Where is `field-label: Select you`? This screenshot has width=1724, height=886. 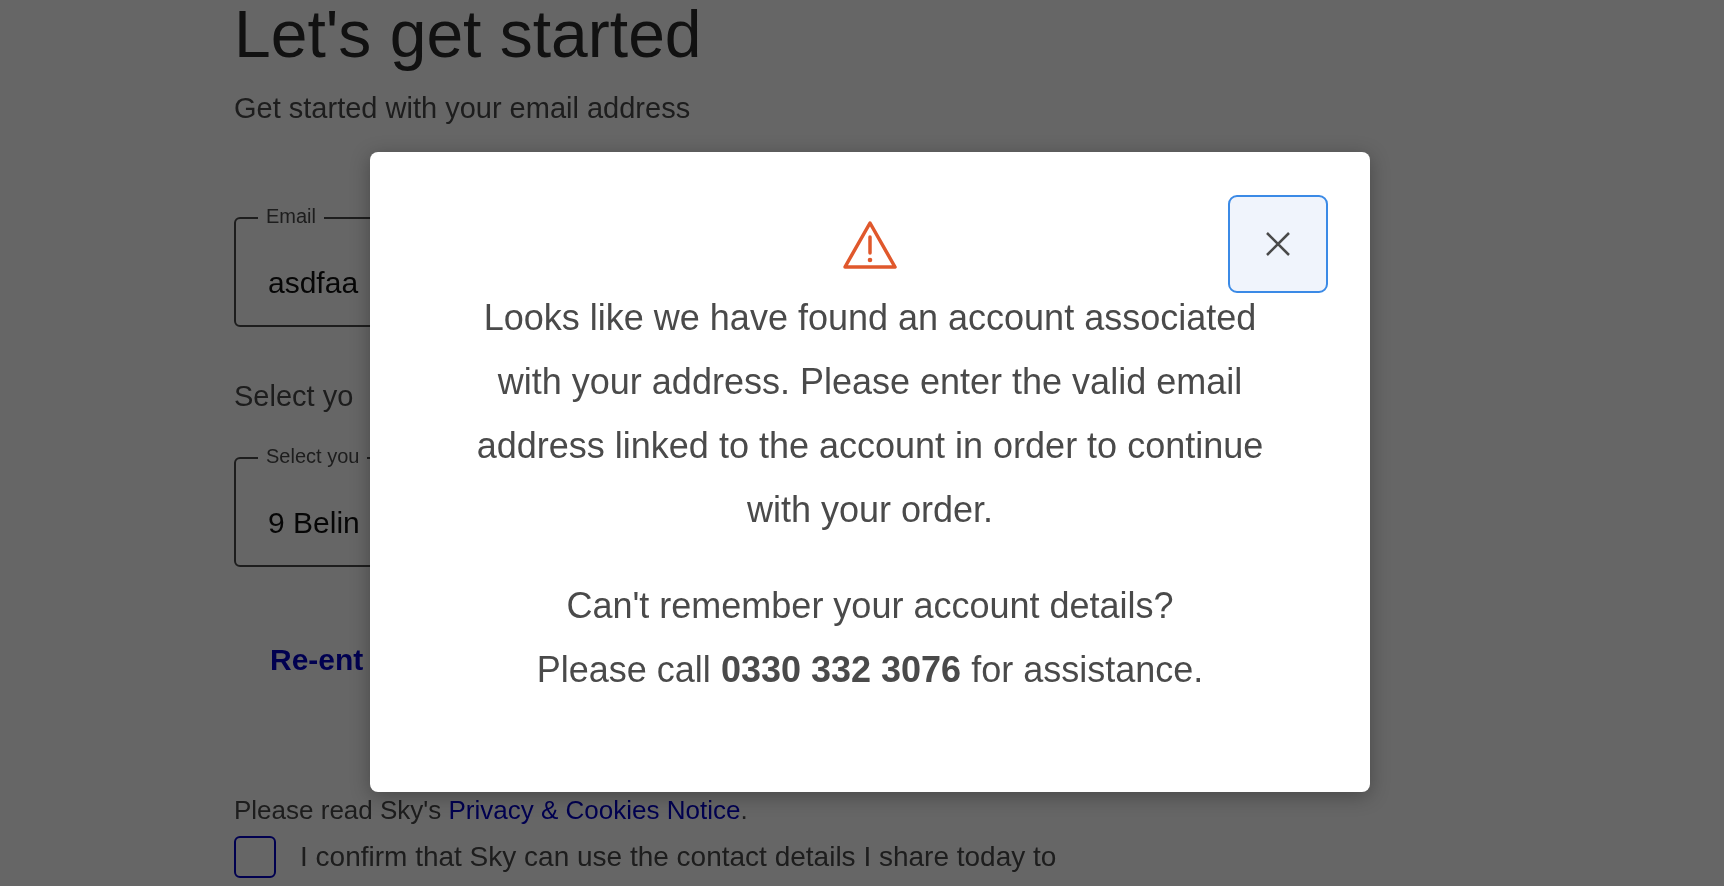
field-label: Select you is located at coordinates (313, 456).